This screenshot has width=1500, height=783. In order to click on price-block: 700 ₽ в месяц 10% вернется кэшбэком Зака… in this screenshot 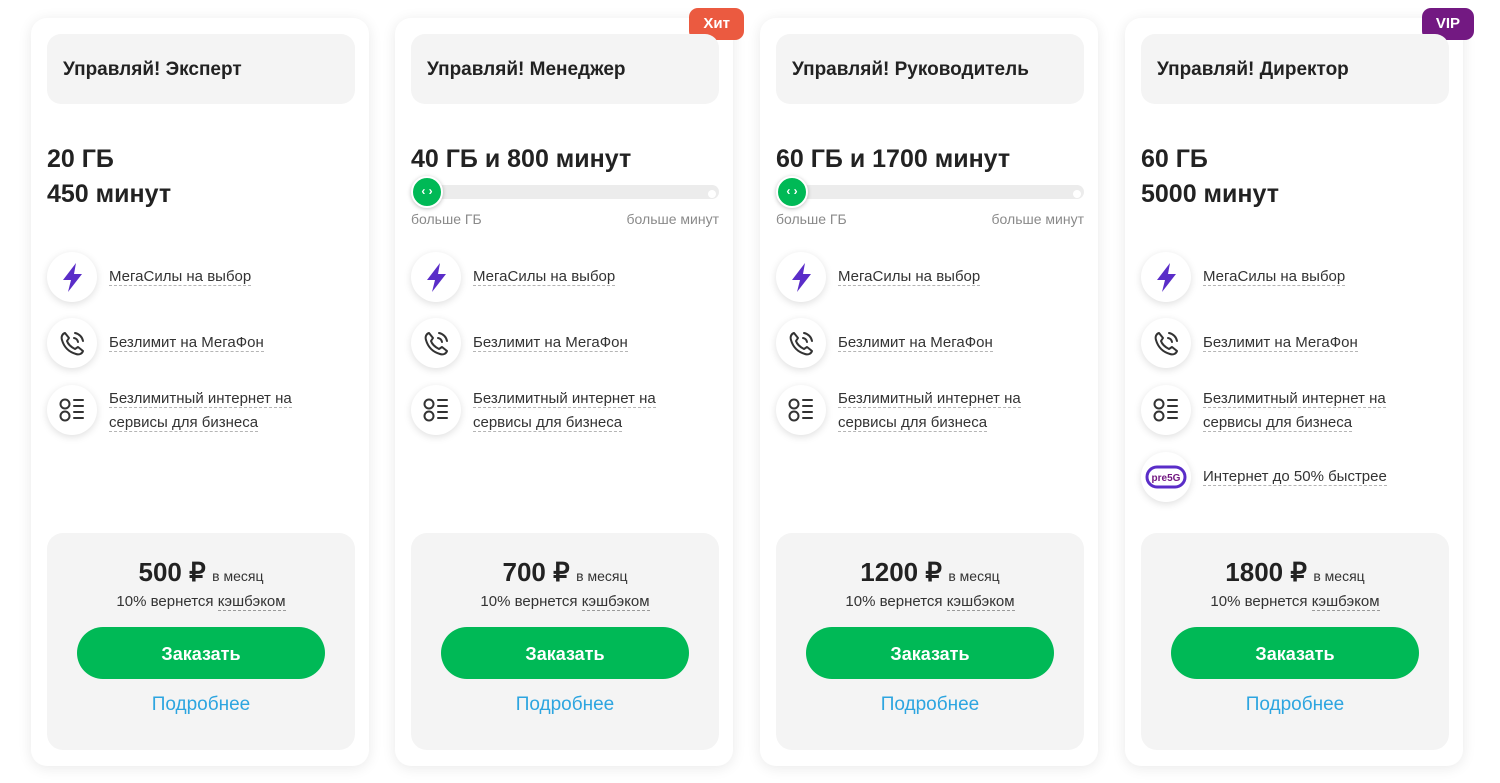, I will do `click(565, 641)`.